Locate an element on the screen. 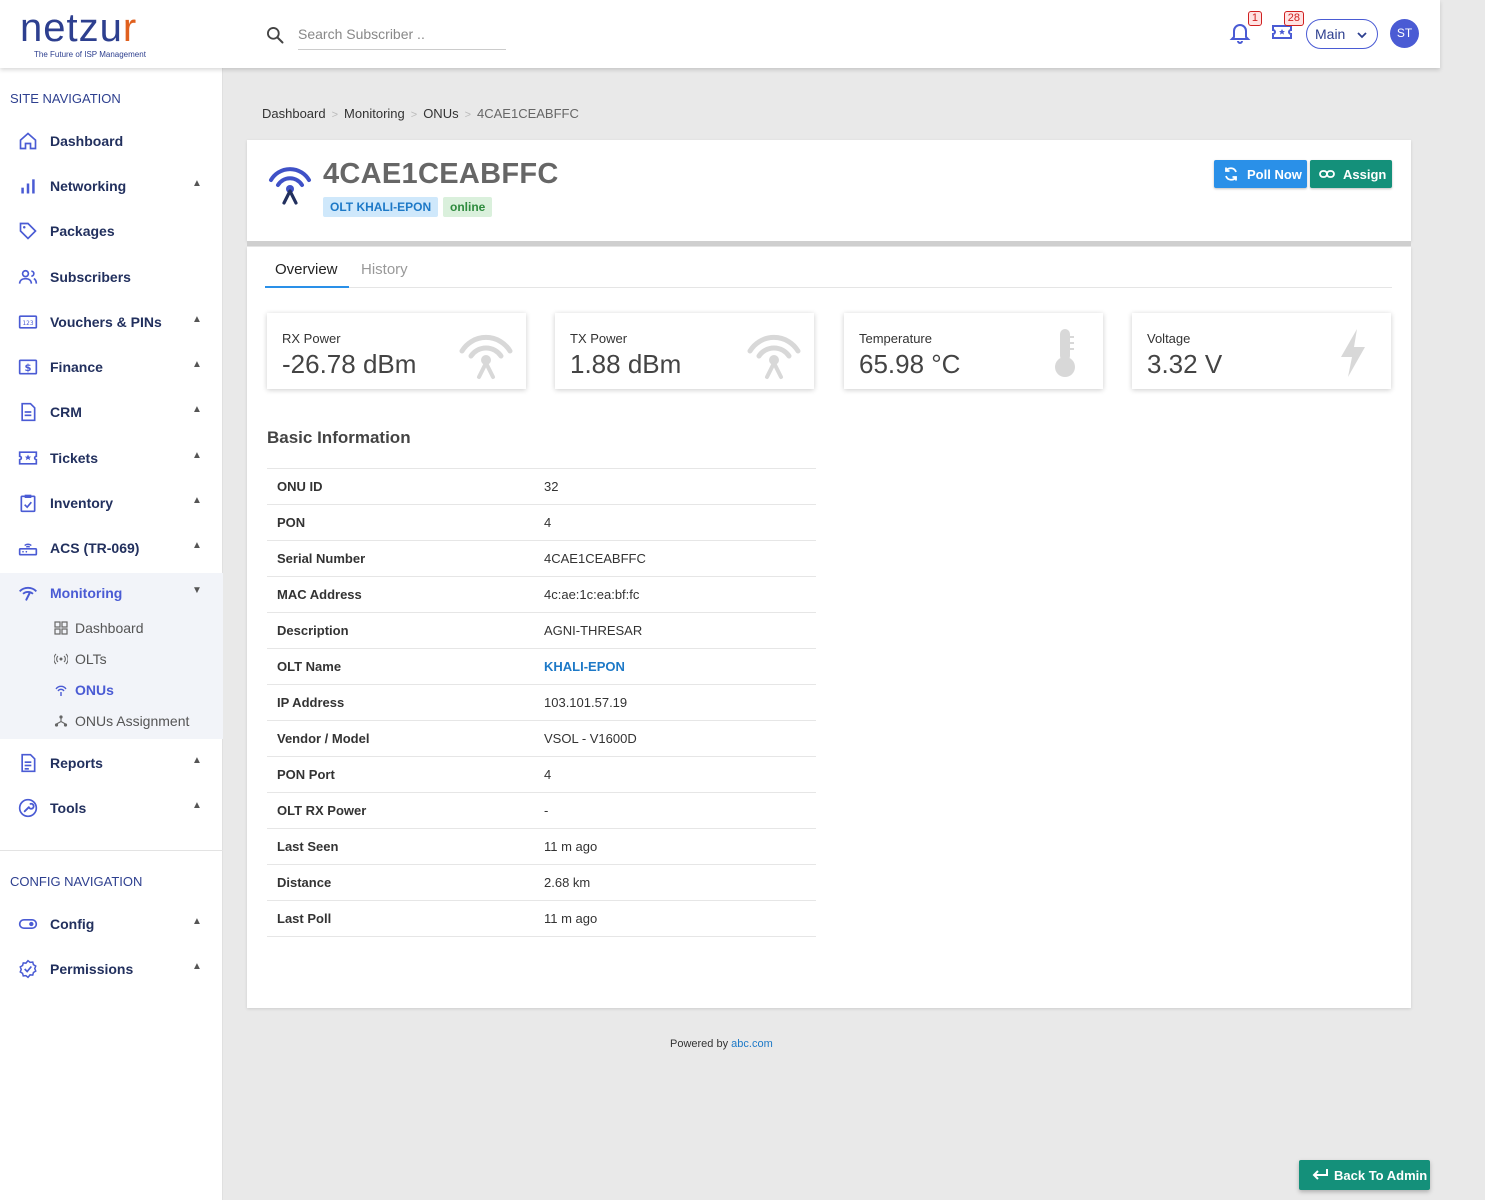 This screenshot has width=1485, height=1200. rx-power-card: RX Power -26.78 dBm is located at coordinates (396, 351).